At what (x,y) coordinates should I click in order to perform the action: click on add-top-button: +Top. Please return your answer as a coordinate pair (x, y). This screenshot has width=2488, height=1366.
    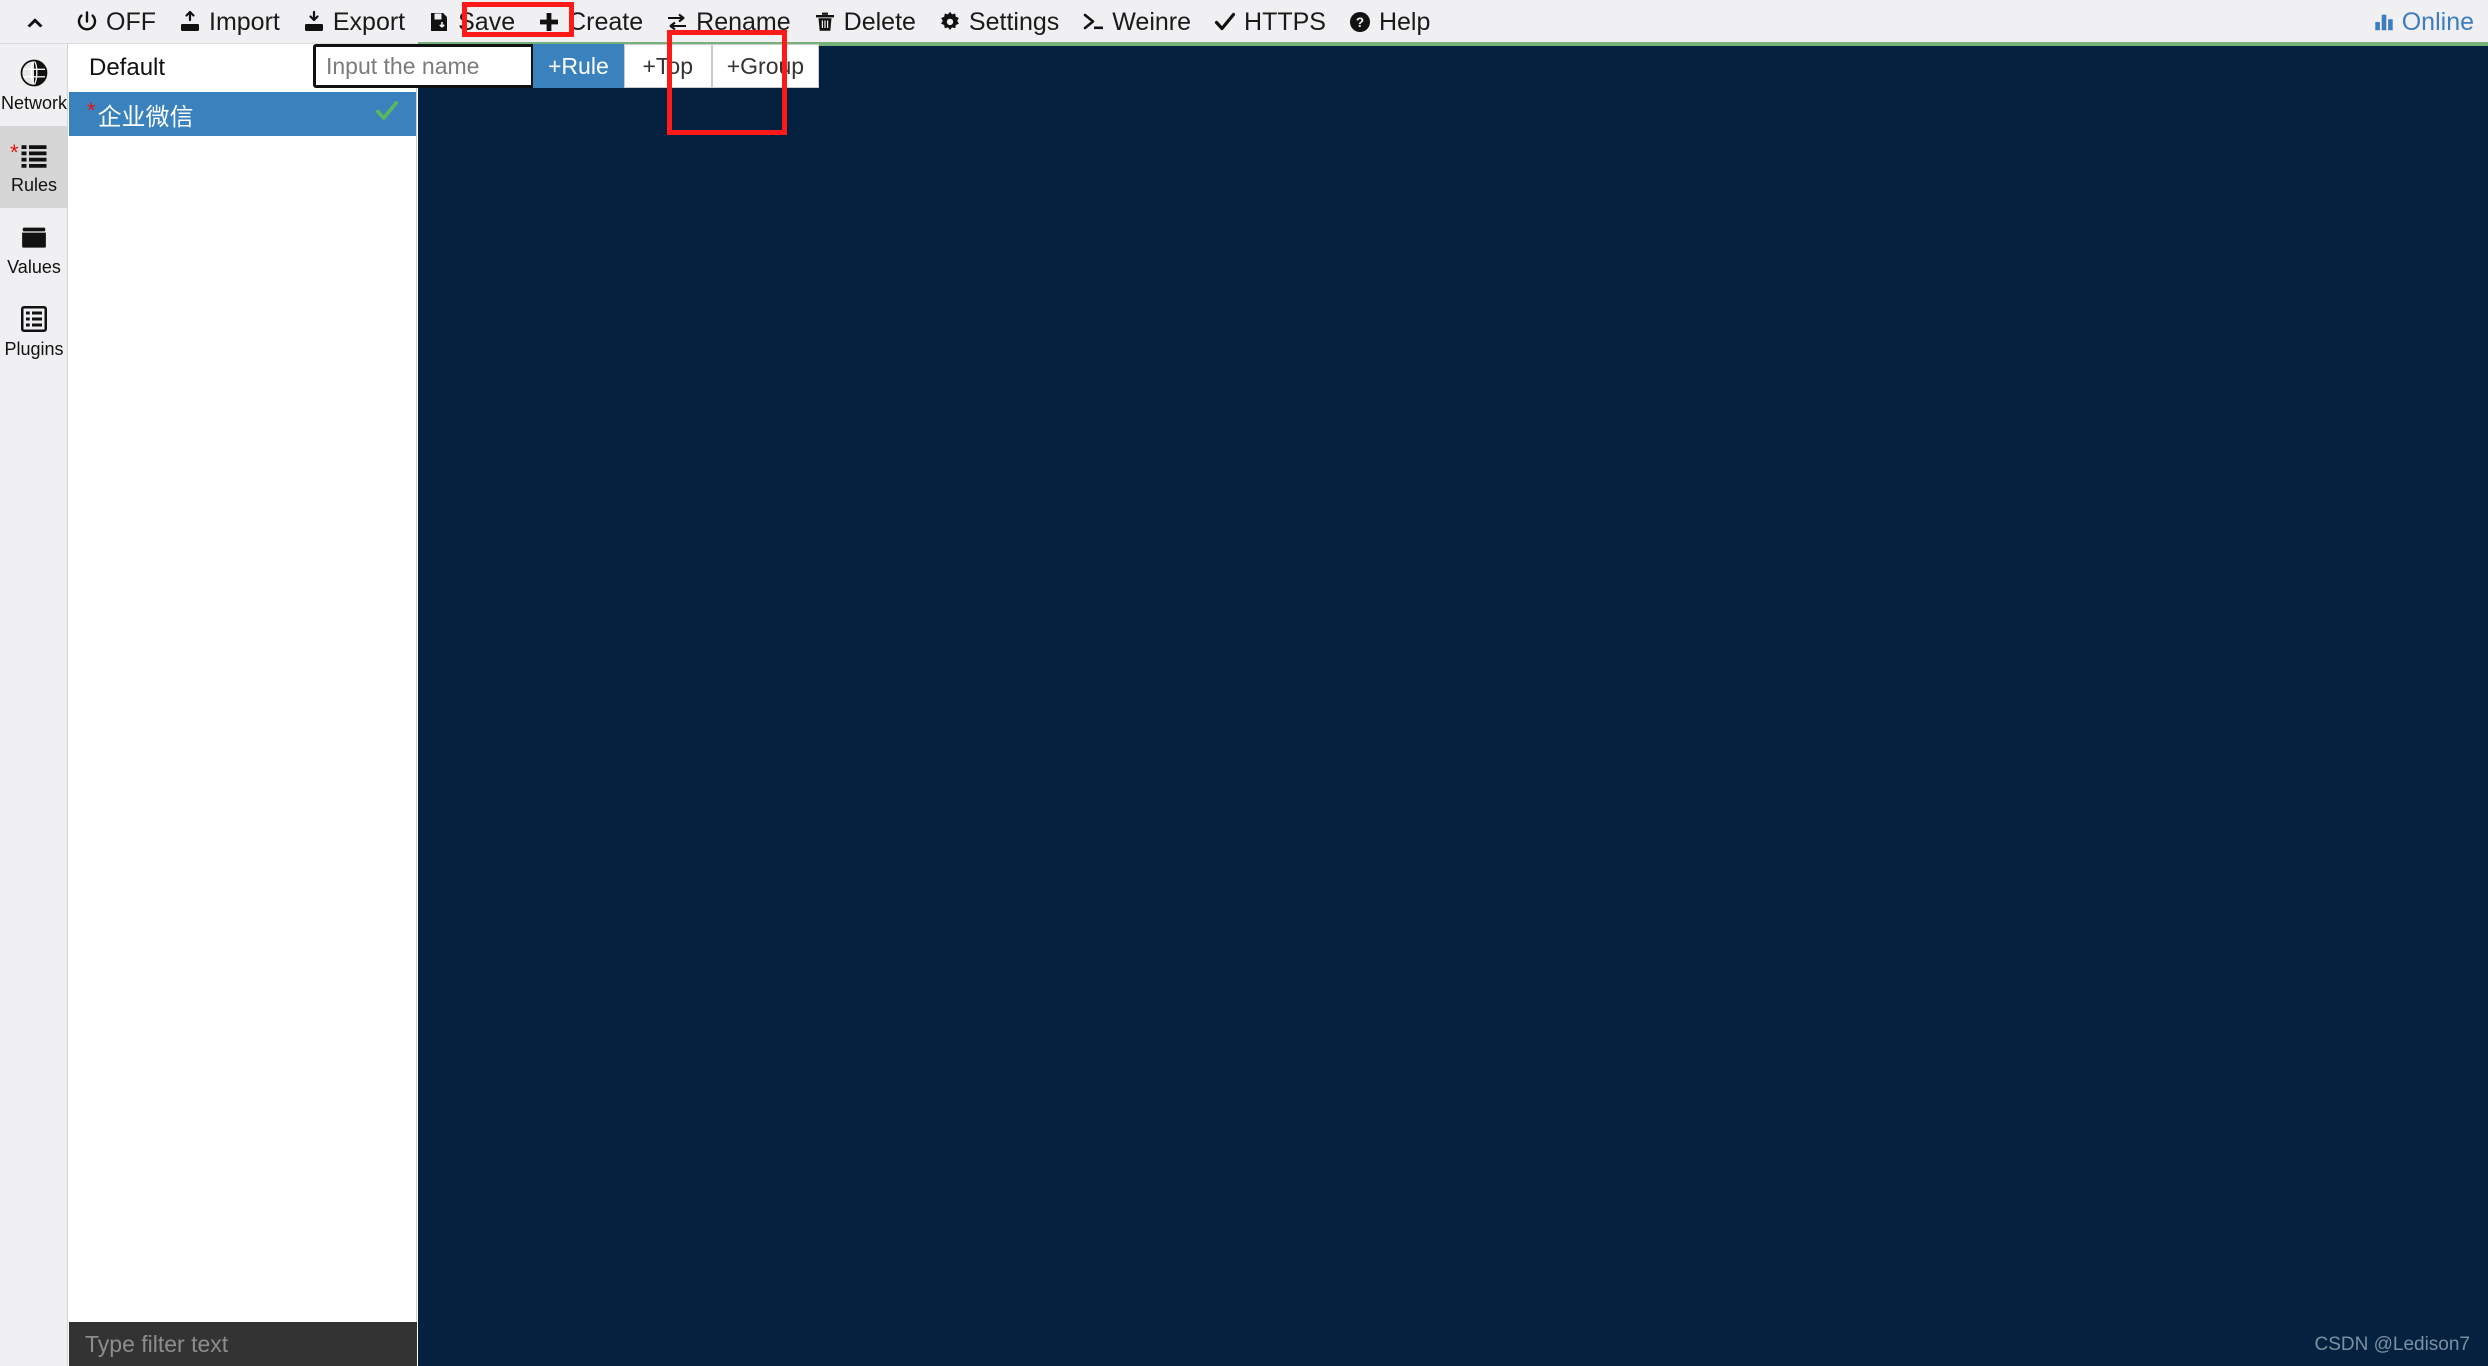
    Looking at the image, I should click on (667, 66).